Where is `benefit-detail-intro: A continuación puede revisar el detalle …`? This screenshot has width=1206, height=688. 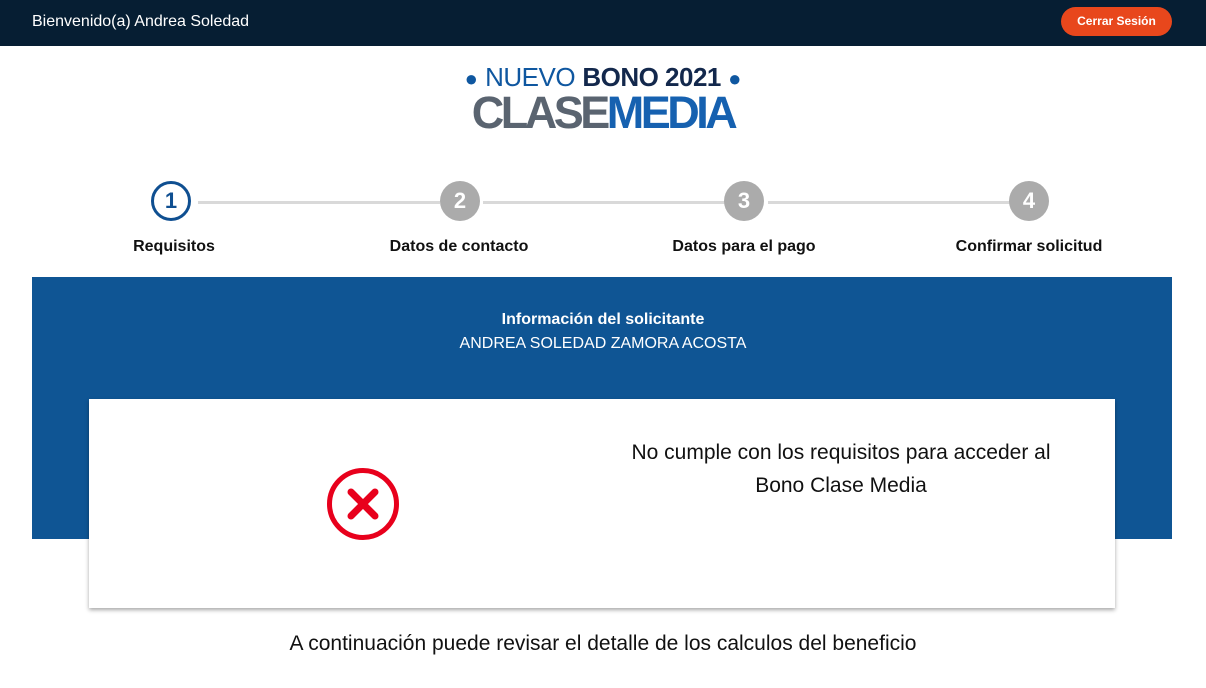
benefit-detail-intro: A continuación puede revisar el detalle … is located at coordinates (603, 643).